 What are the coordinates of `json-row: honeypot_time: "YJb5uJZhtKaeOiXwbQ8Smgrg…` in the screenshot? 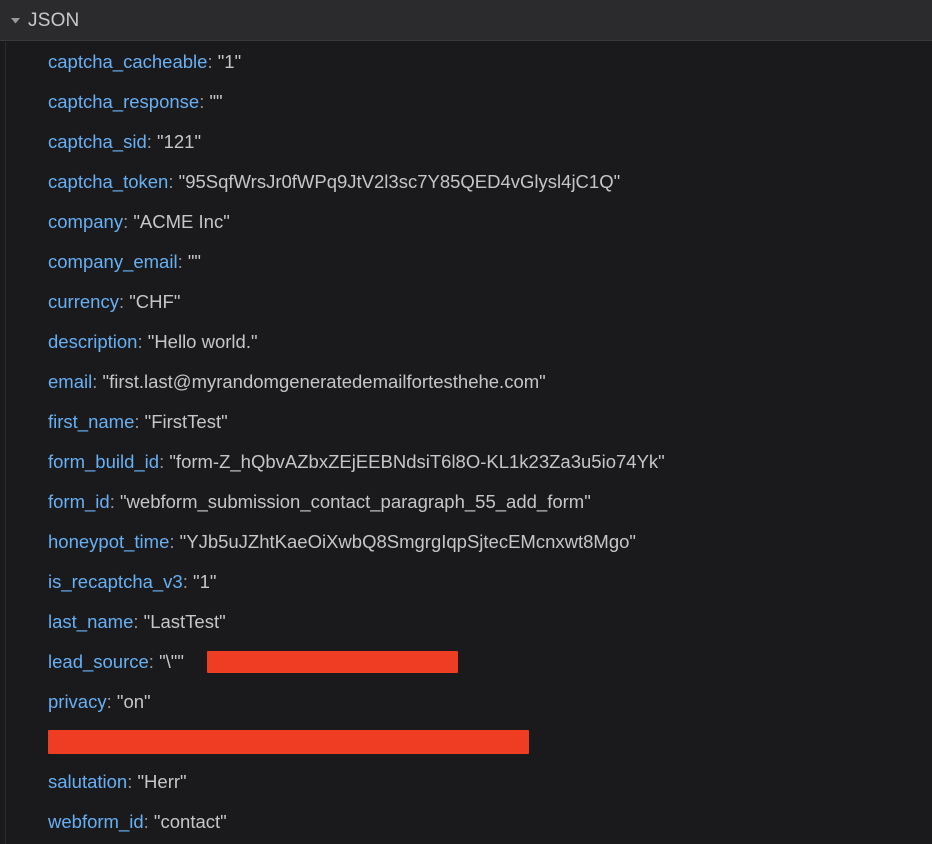 It's located at (466, 542).